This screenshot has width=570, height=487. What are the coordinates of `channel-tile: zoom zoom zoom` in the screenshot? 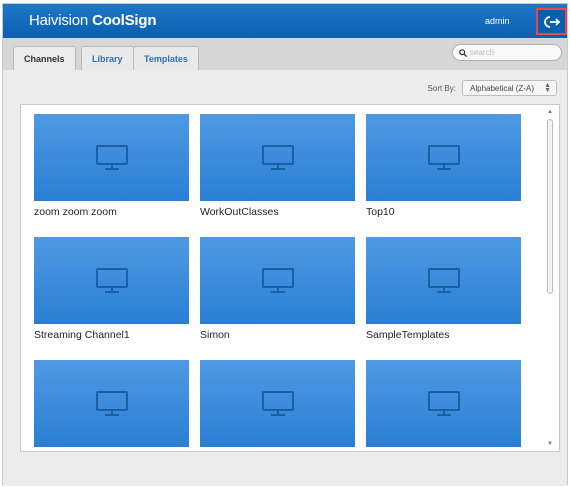 It's located at (111, 166).